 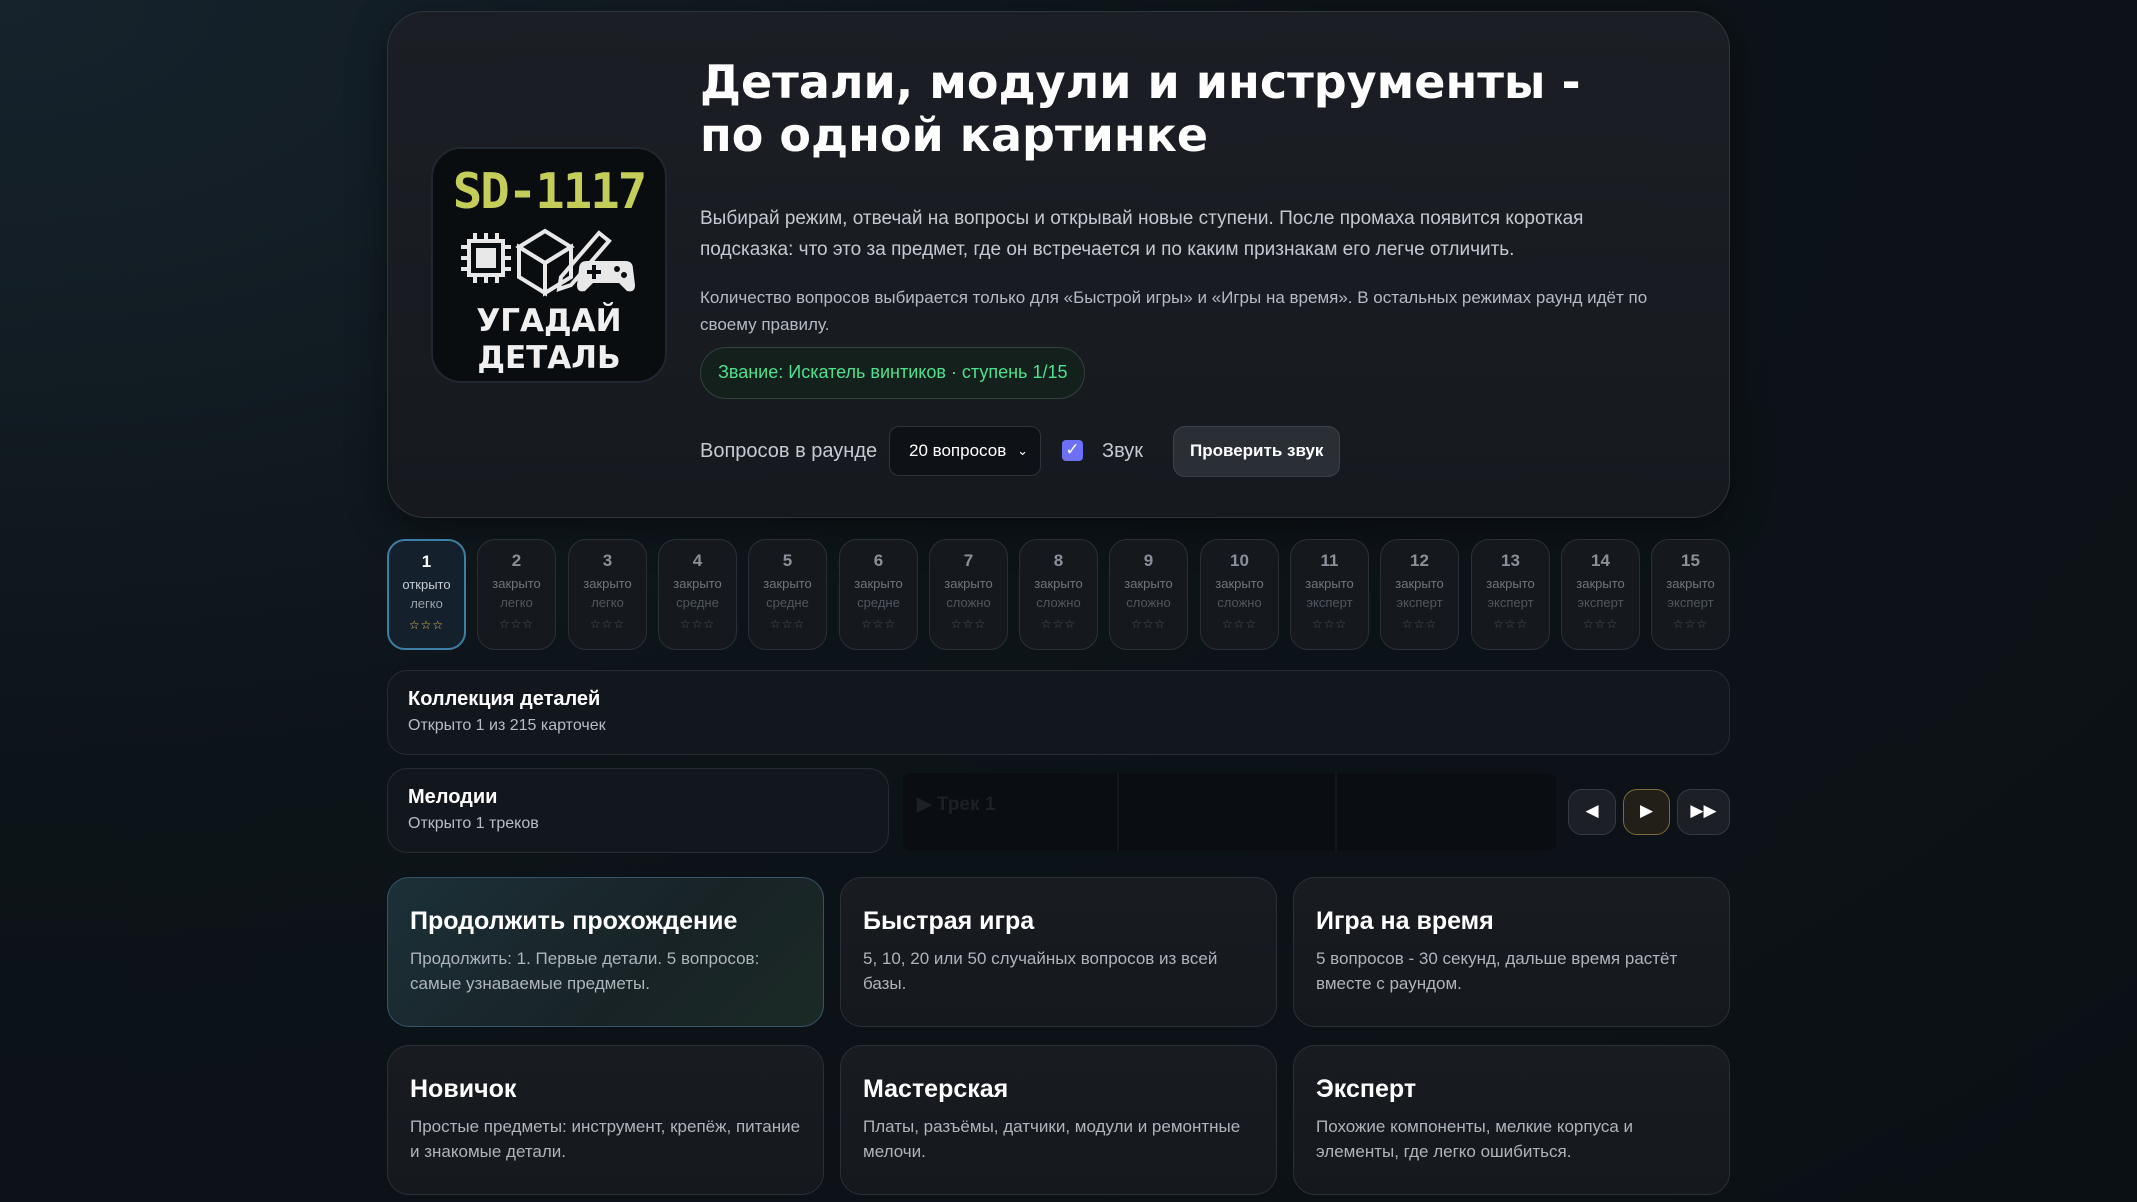 What do you see at coordinates (789, 451) in the screenshot?
I see `questions-label: Вопросов в раунде` at bounding box center [789, 451].